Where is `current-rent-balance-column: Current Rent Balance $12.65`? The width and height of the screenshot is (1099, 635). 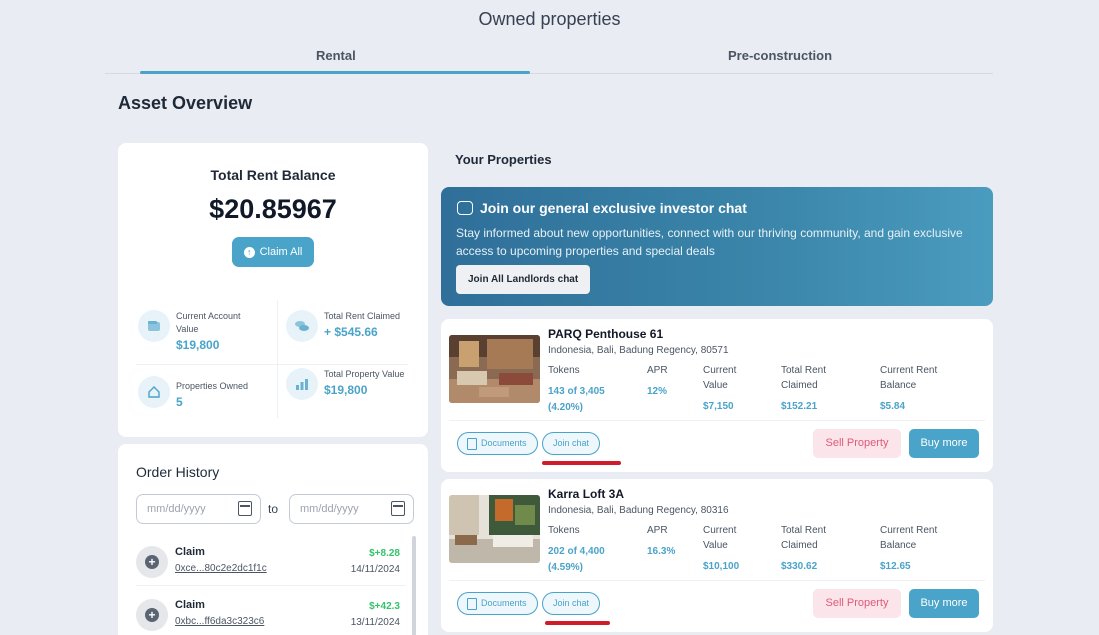 current-rent-balance-column: Current Rent Balance $12.65 is located at coordinates (917, 549).